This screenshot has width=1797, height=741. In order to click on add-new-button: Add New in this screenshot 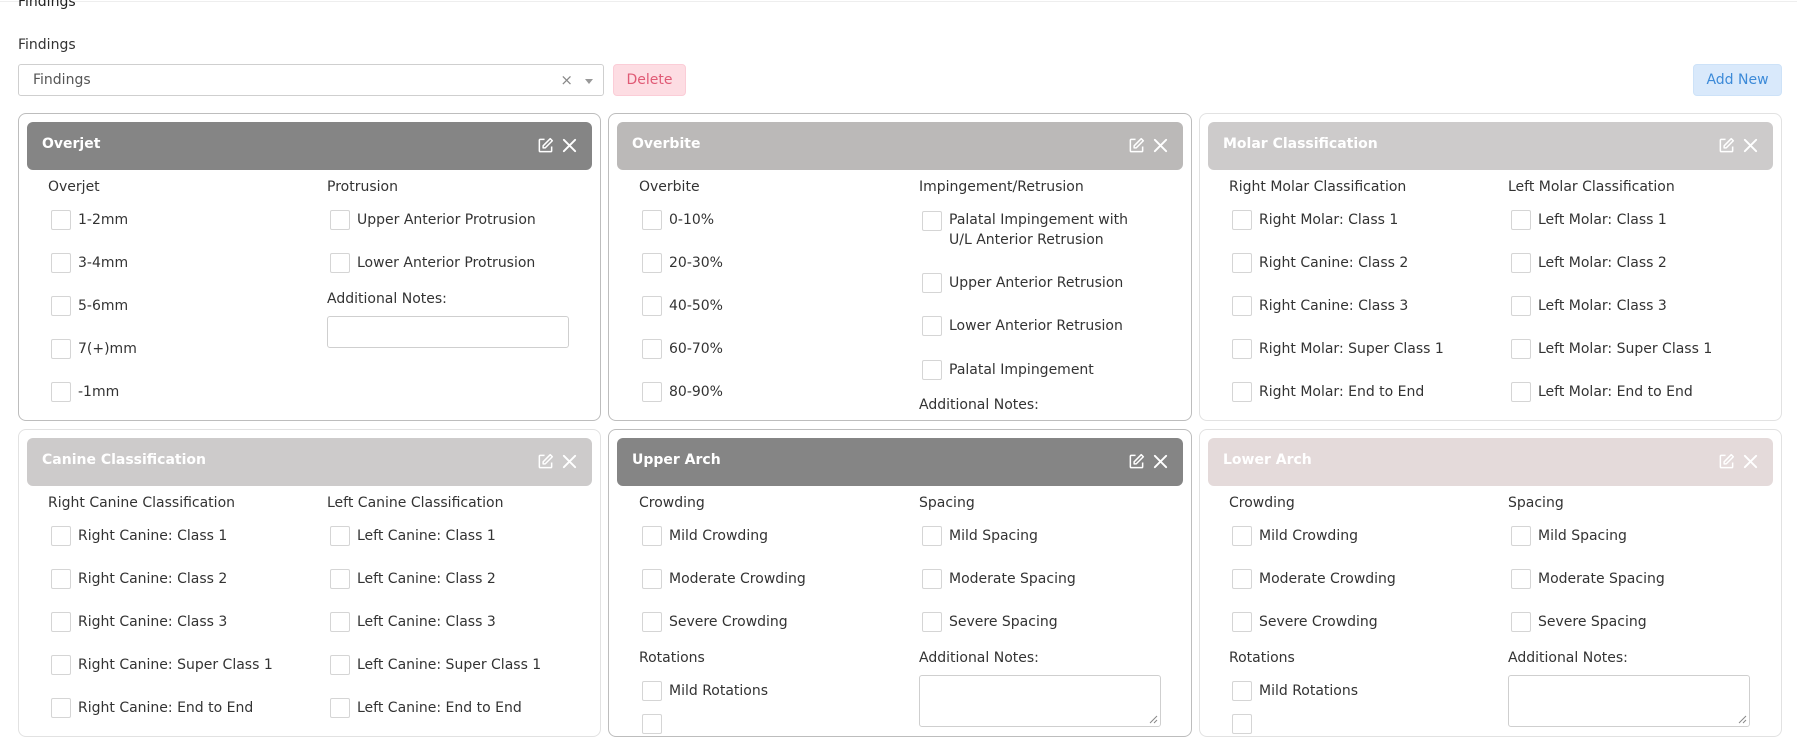, I will do `click(1737, 80)`.